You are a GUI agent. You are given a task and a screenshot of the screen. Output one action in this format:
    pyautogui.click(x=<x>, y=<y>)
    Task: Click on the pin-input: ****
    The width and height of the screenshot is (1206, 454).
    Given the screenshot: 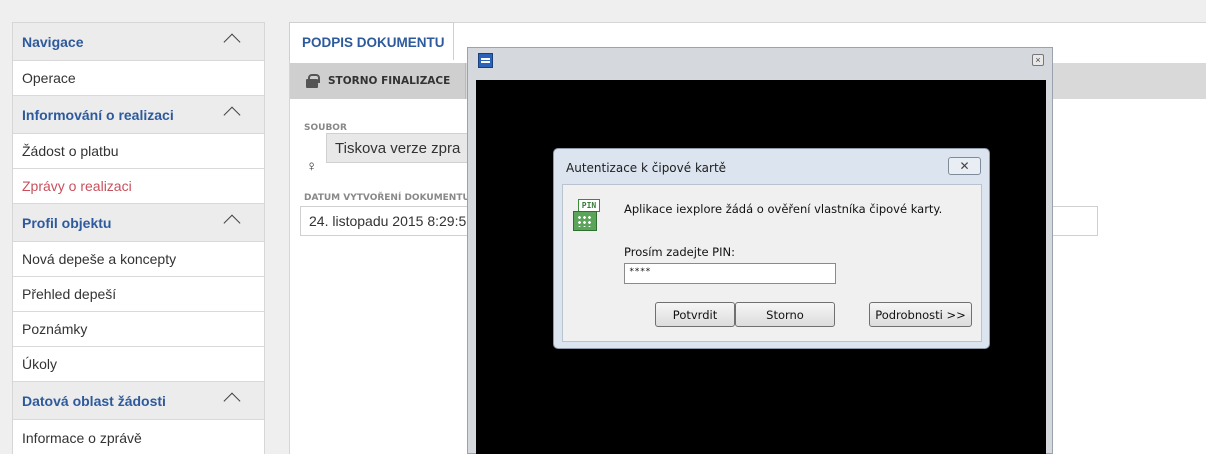 What is the action you would take?
    pyautogui.click(x=730, y=273)
    